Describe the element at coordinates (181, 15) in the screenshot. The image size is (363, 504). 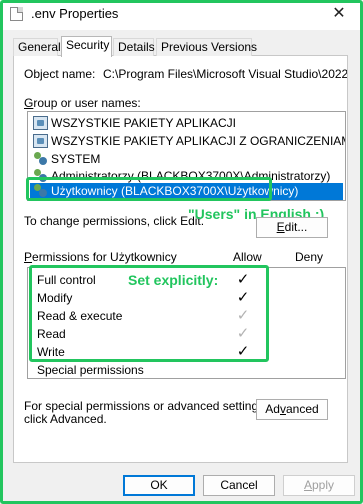
I see `title-bar: .env Properties ✕` at that location.